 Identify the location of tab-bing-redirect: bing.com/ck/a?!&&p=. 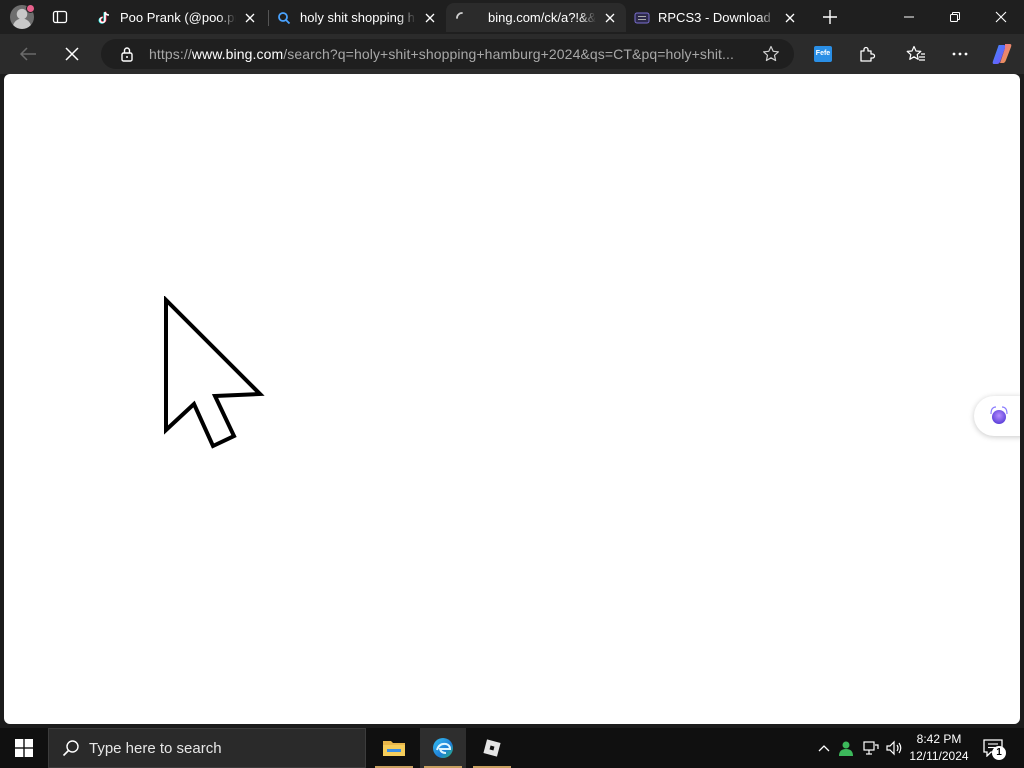
(536, 17).